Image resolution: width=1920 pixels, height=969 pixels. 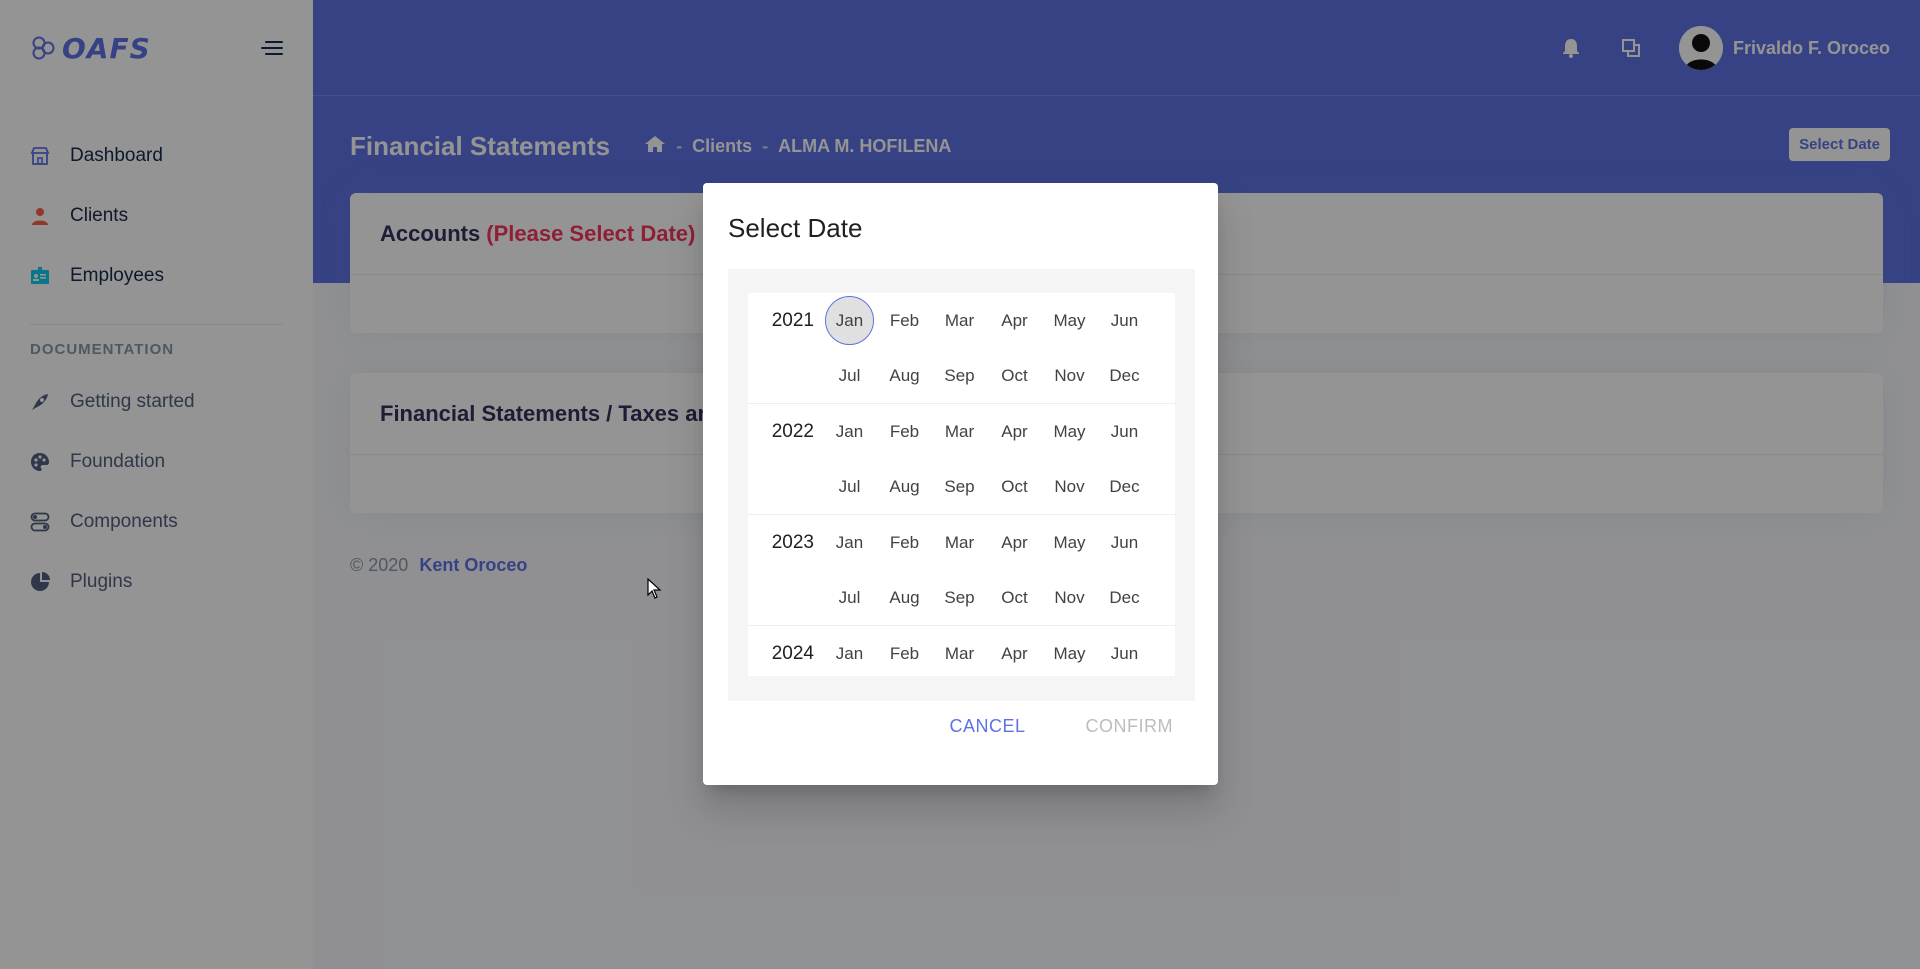 I want to click on year-label: 2022, so click(x=792, y=431).